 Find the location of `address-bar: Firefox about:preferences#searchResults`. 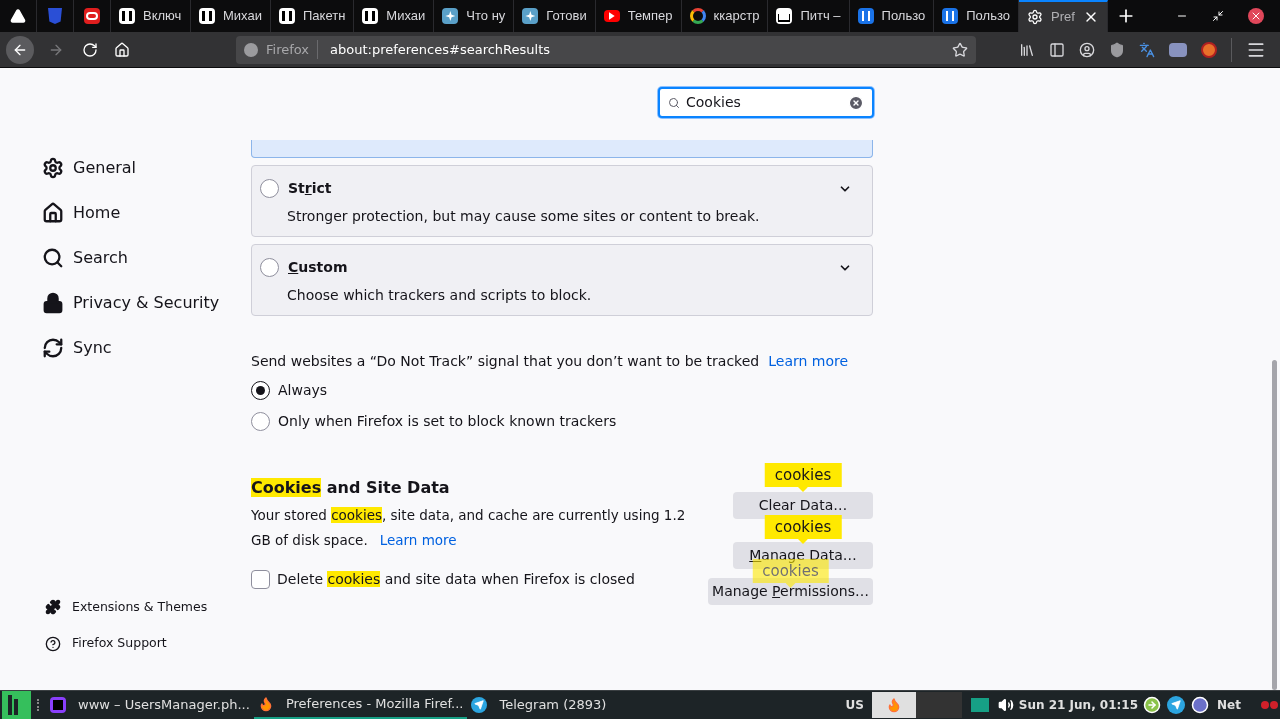

address-bar: Firefox about:preferences#searchResults is located at coordinates (606, 49).